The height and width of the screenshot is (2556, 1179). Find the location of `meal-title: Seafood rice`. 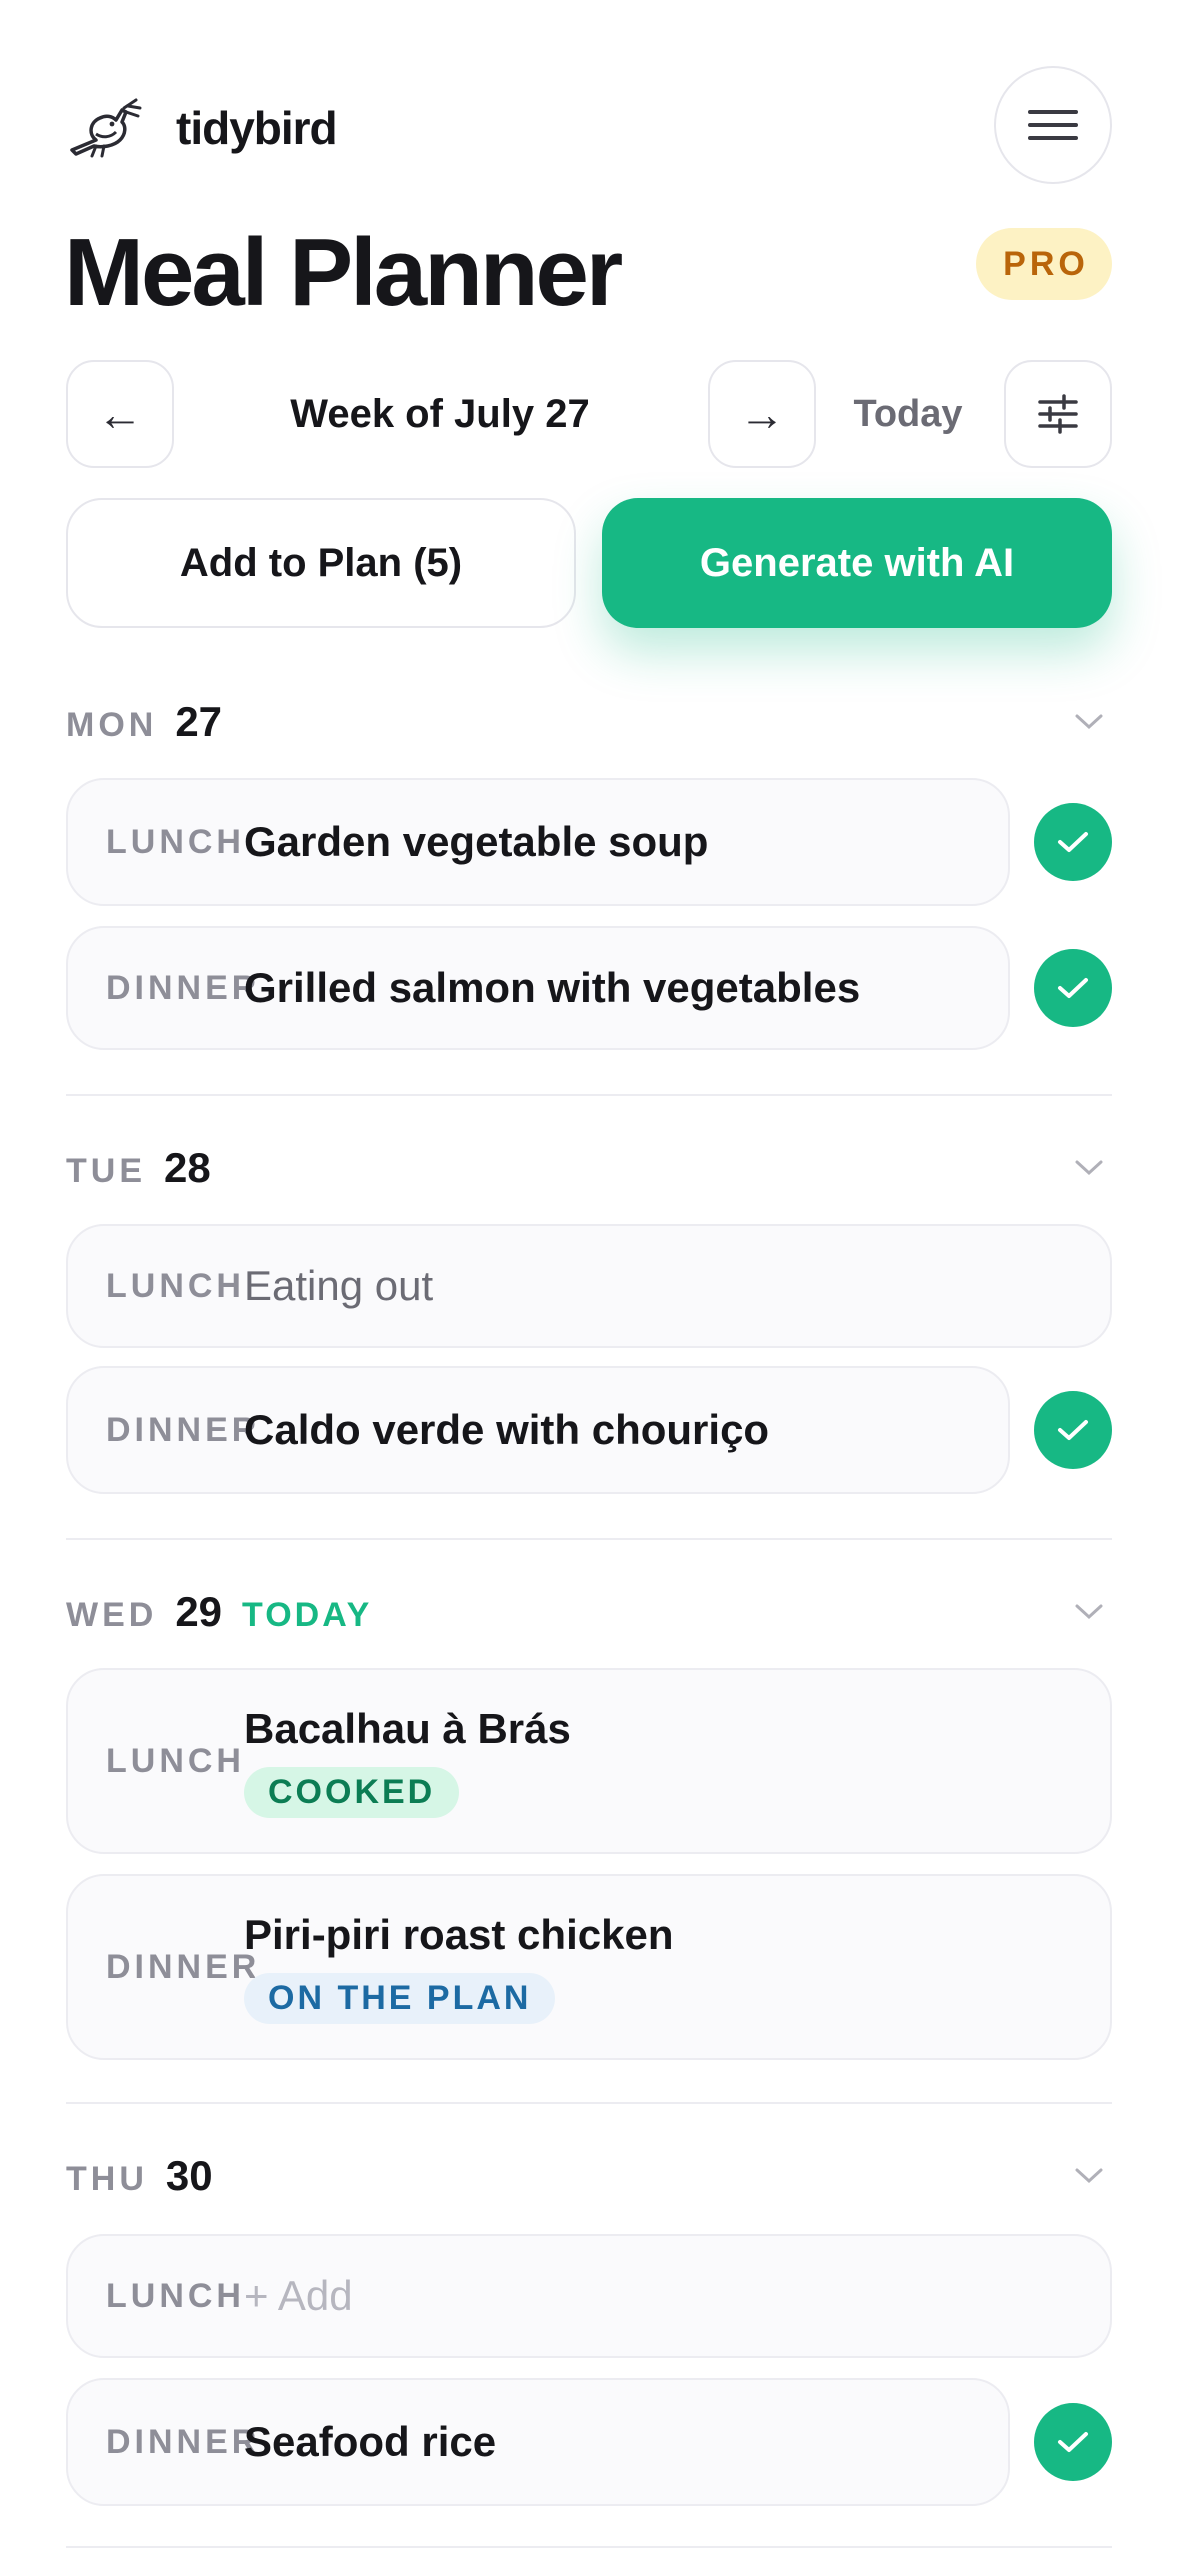

meal-title: Seafood rice is located at coordinates (370, 2441).